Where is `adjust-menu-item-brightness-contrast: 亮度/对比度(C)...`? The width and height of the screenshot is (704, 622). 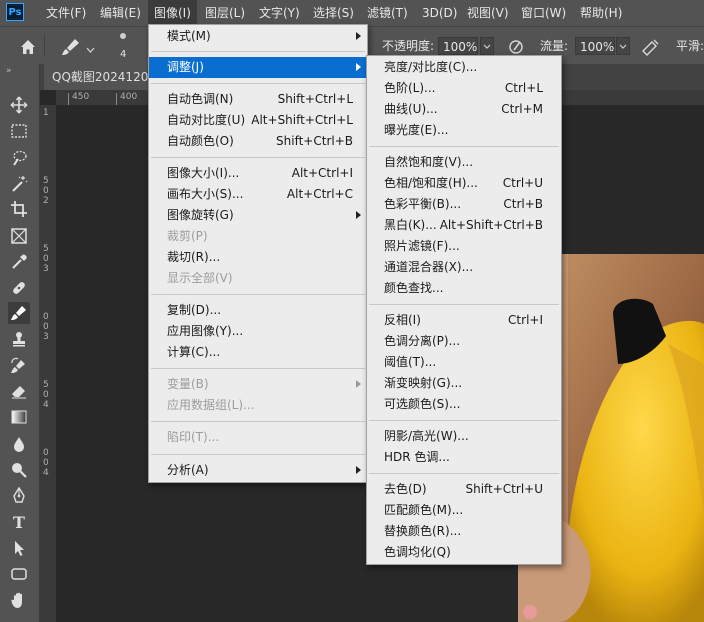 adjust-menu-item-brightness-contrast: 亮度/对比度(C)... is located at coordinates (464, 67).